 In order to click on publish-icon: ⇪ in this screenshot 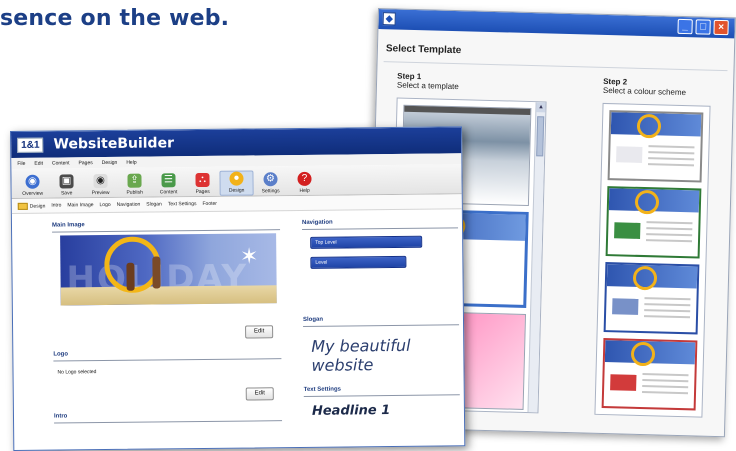, I will do `click(134, 180)`.